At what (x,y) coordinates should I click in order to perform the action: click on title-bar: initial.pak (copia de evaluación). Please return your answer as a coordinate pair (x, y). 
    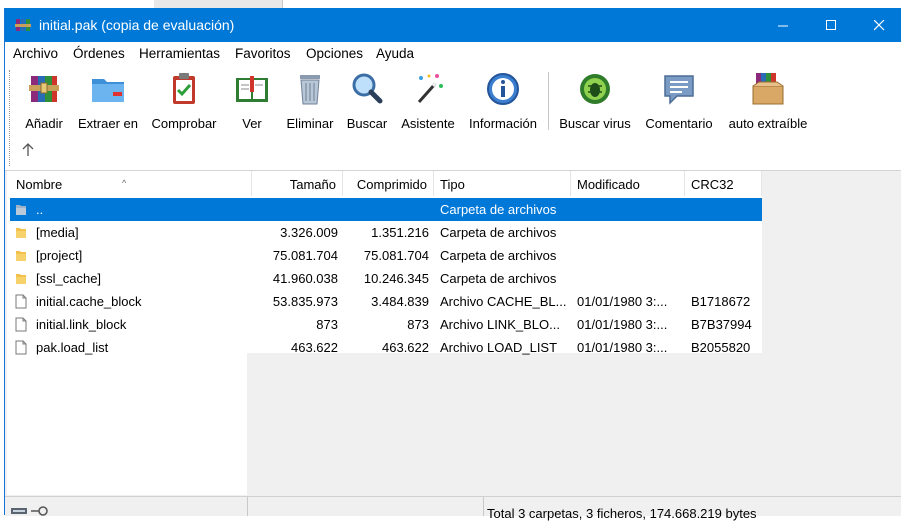
    Looking at the image, I should click on (453, 25).